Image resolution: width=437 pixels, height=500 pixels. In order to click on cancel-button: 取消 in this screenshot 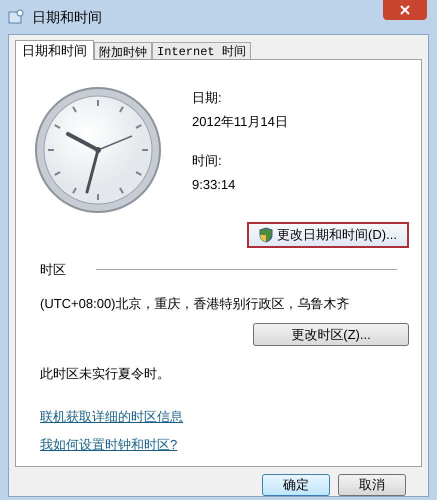, I will do `click(372, 485)`.